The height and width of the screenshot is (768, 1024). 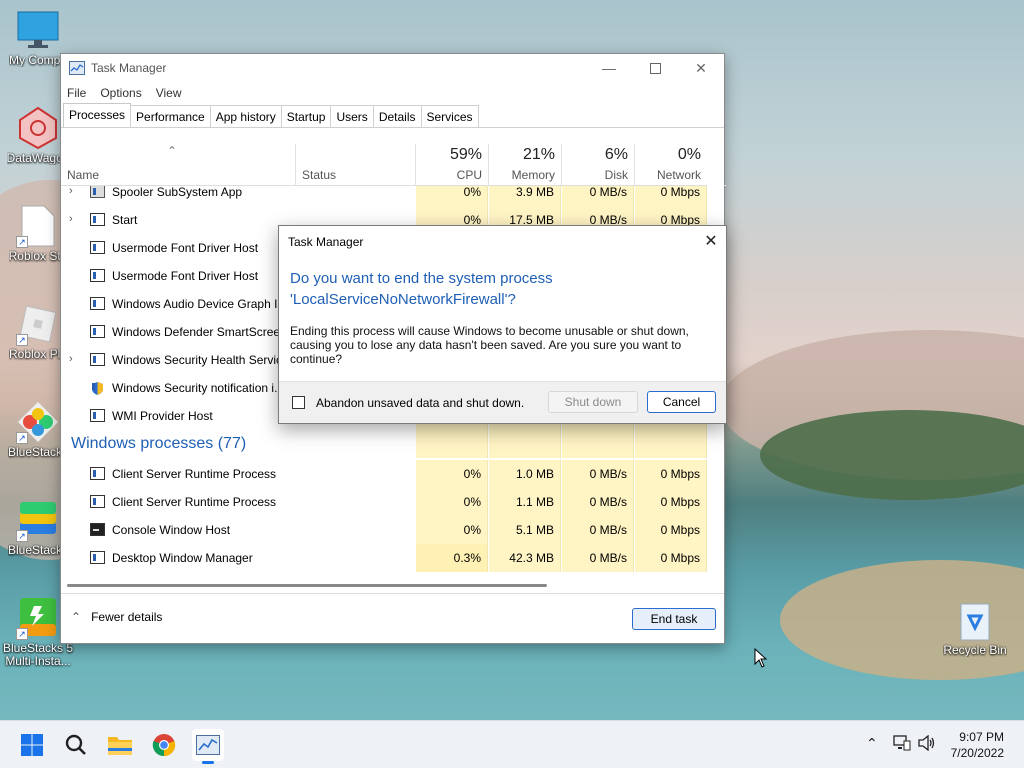 What do you see at coordinates (981, 737) in the screenshot?
I see `clock-time: 9:07 PM` at bounding box center [981, 737].